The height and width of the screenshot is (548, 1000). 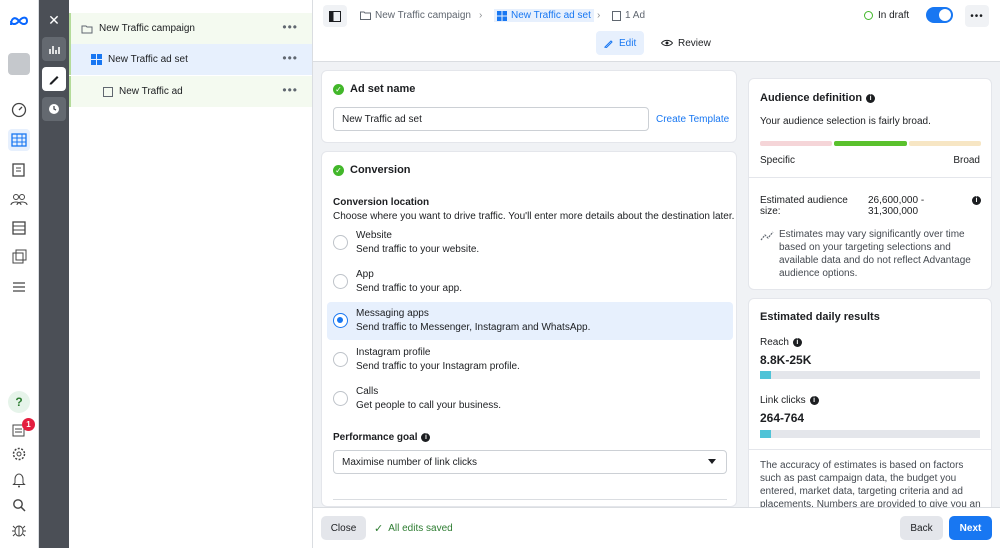 What do you see at coordinates (870, 434) in the screenshot?
I see `link-clicks-bar-track` at bounding box center [870, 434].